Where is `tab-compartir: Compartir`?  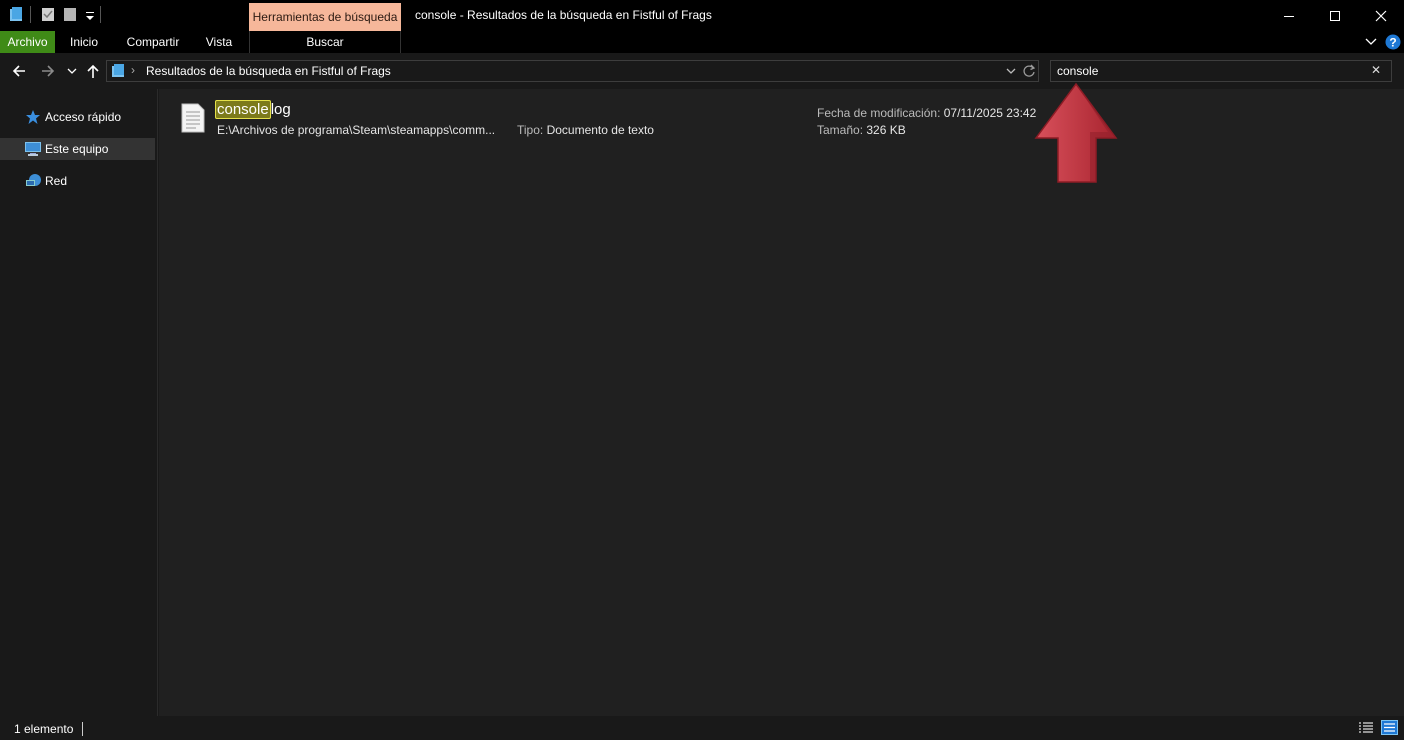
tab-compartir: Compartir is located at coordinates (153, 42).